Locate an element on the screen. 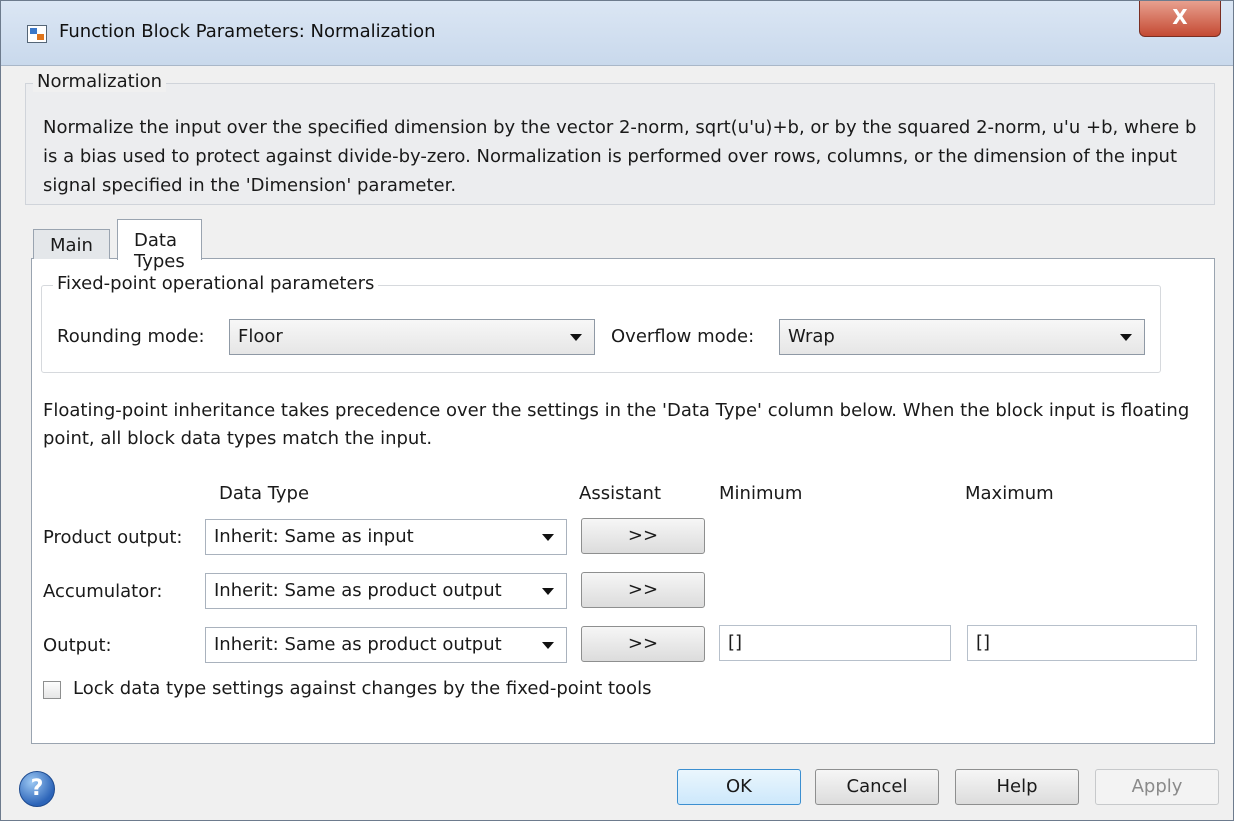 The image size is (1234, 821). output-maximum-input: [] is located at coordinates (1082, 643).